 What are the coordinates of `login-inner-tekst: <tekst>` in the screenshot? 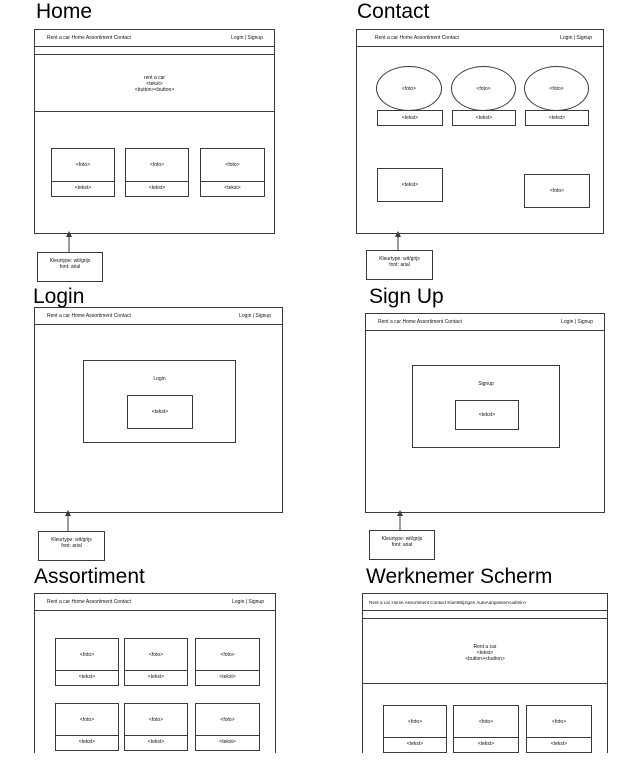 It's located at (160, 412).